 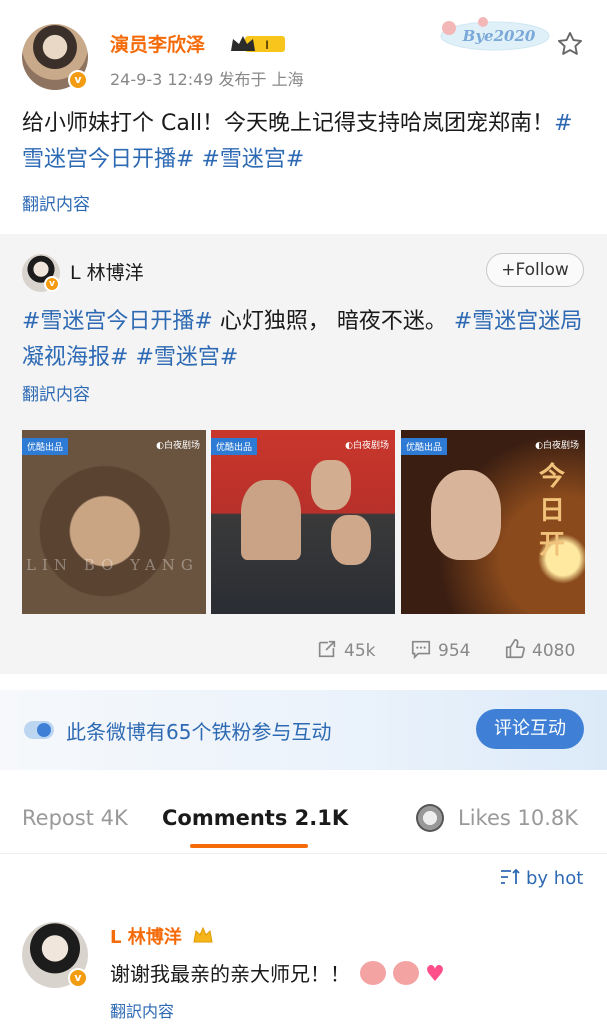 I want to click on comment-icon, so click(x=421, y=650).